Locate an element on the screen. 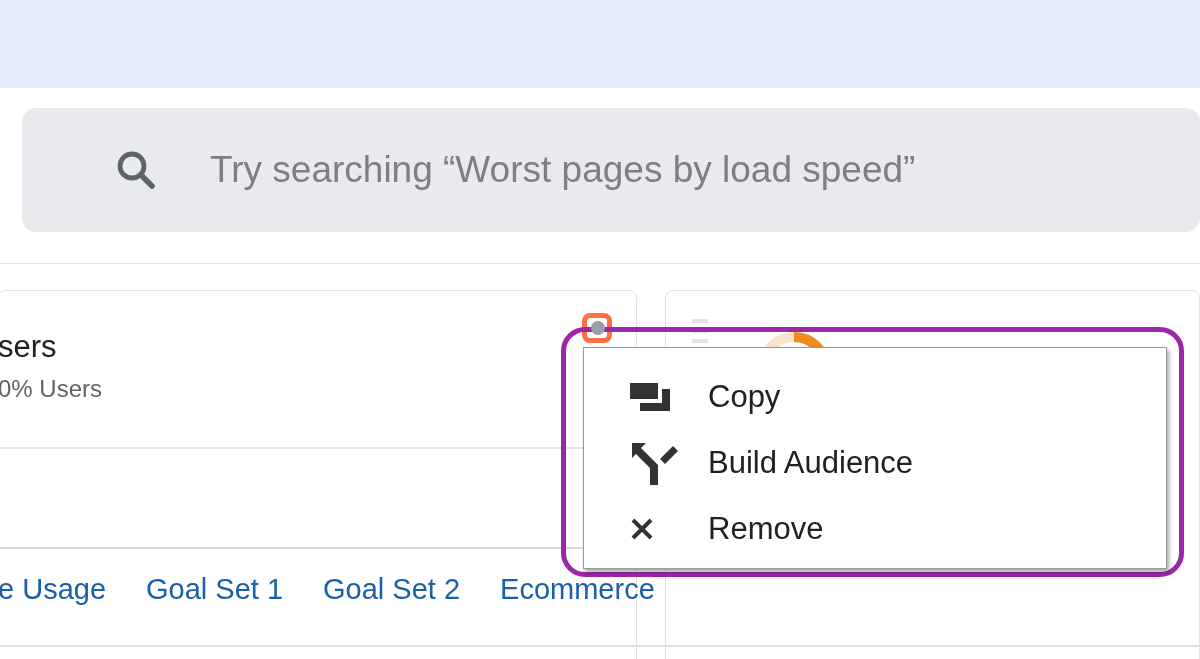 The image size is (1200, 659). copy-icon is located at coordinates (650, 397).